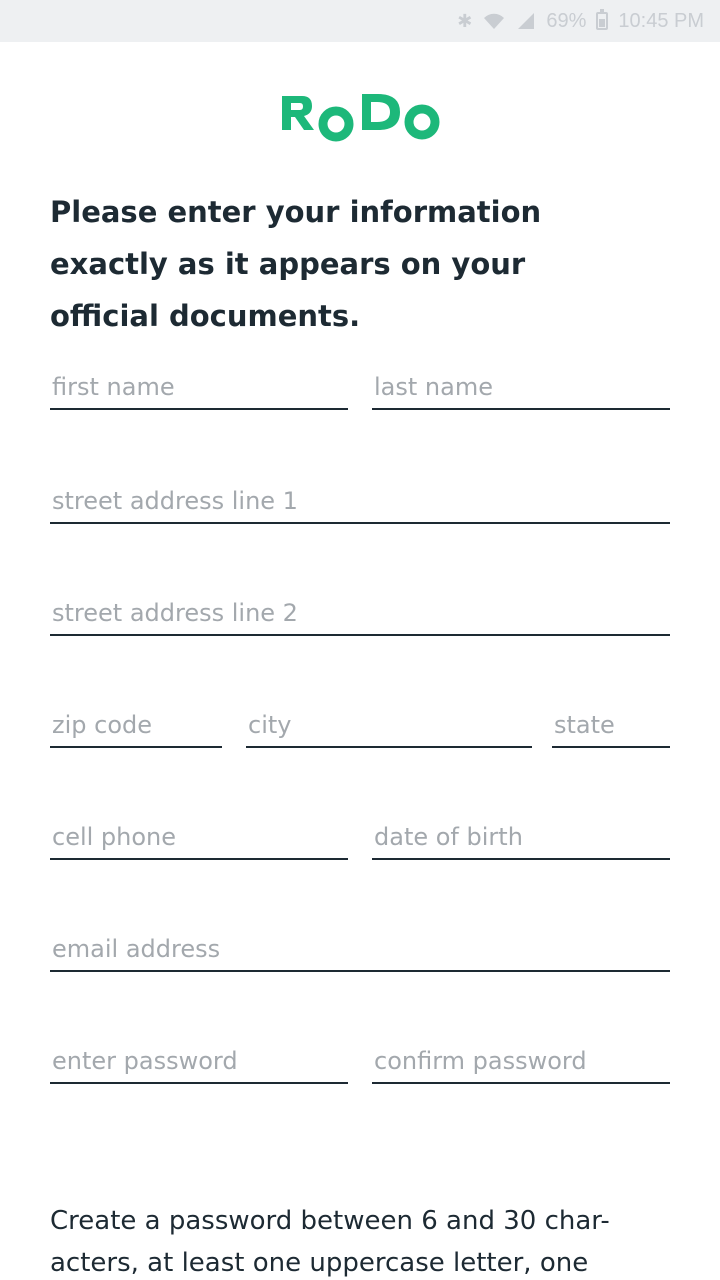  I want to click on wifi-icon, so click(494, 21).